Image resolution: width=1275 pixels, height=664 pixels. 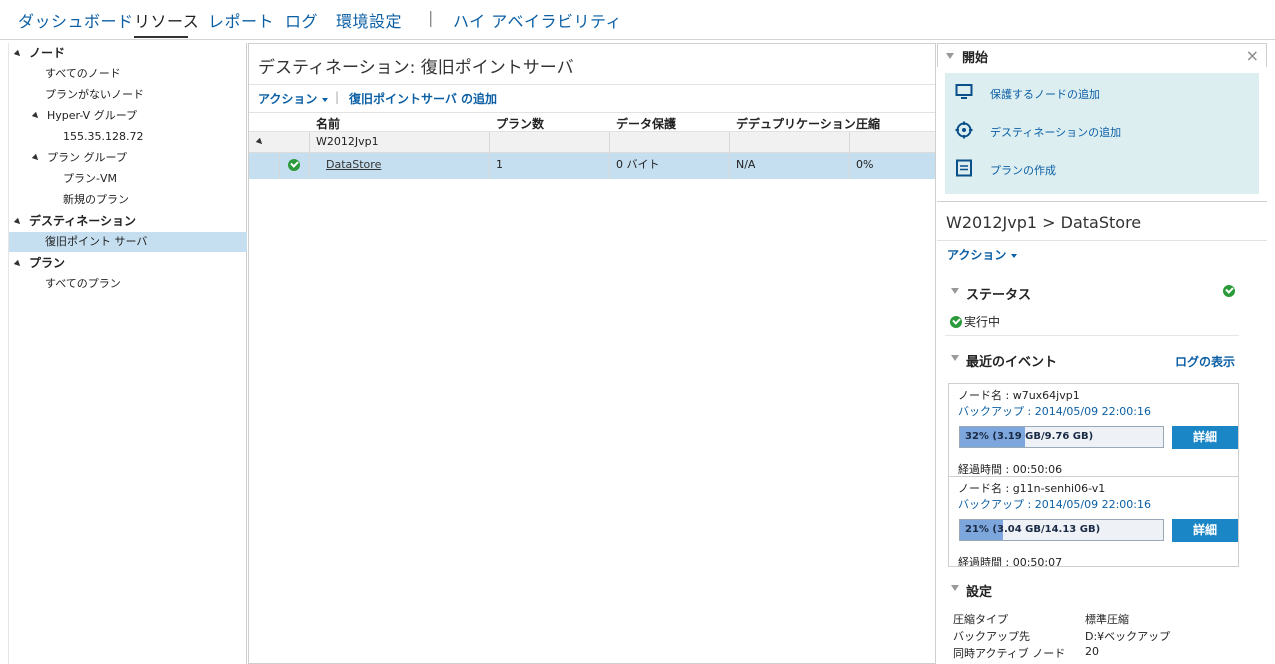 What do you see at coordinates (399, 142) in the screenshot?
I see `group-name: W2012Jvp1` at bounding box center [399, 142].